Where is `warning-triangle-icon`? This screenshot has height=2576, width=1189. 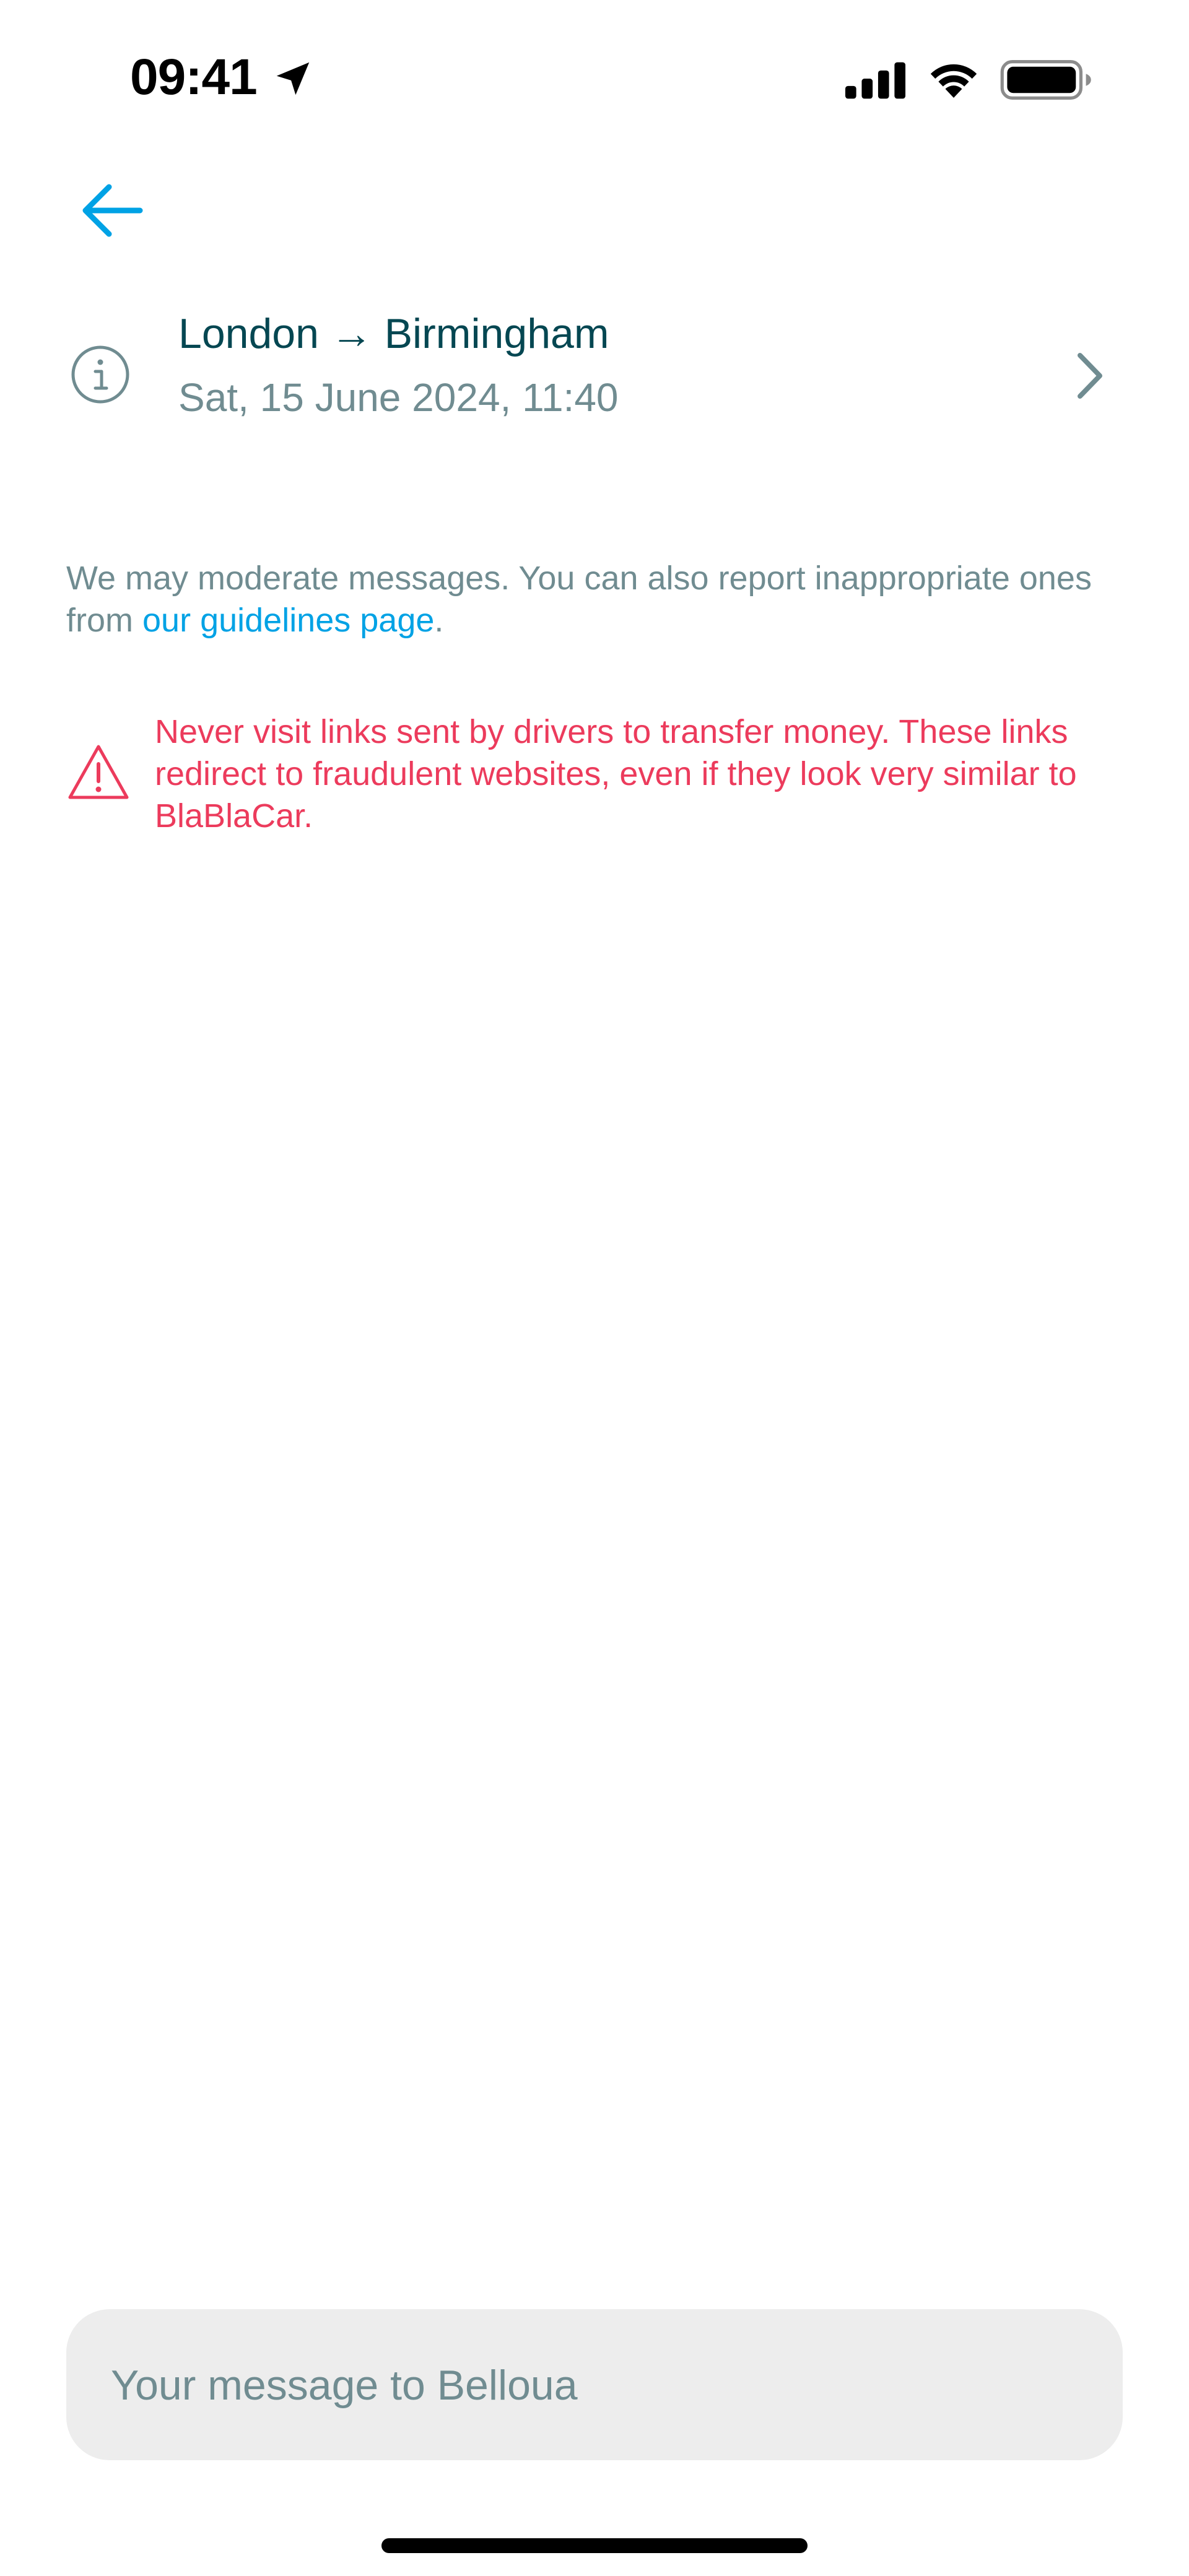 warning-triangle-icon is located at coordinates (98, 772).